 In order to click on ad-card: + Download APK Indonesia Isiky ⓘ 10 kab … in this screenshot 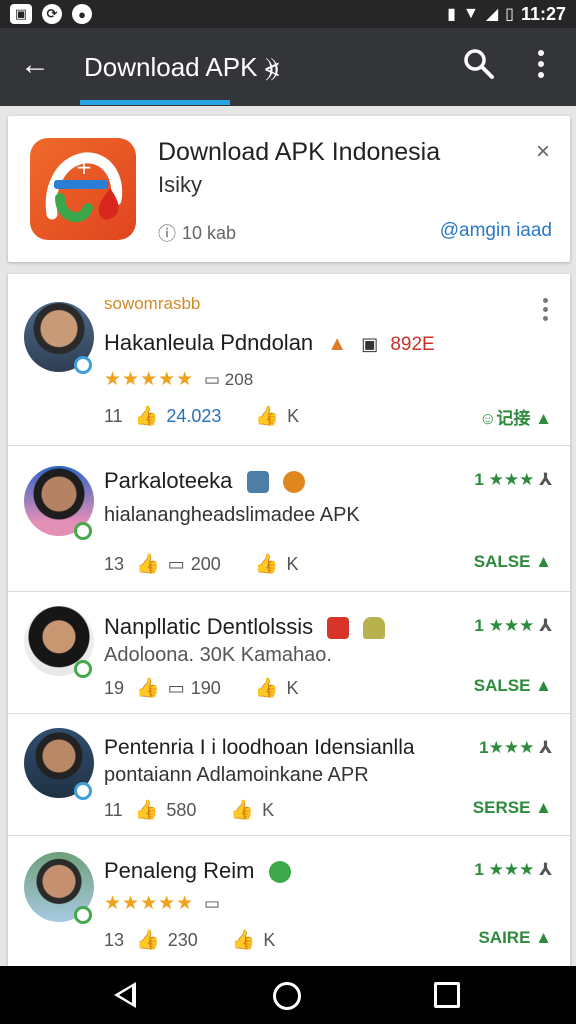, I will do `click(289, 189)`.